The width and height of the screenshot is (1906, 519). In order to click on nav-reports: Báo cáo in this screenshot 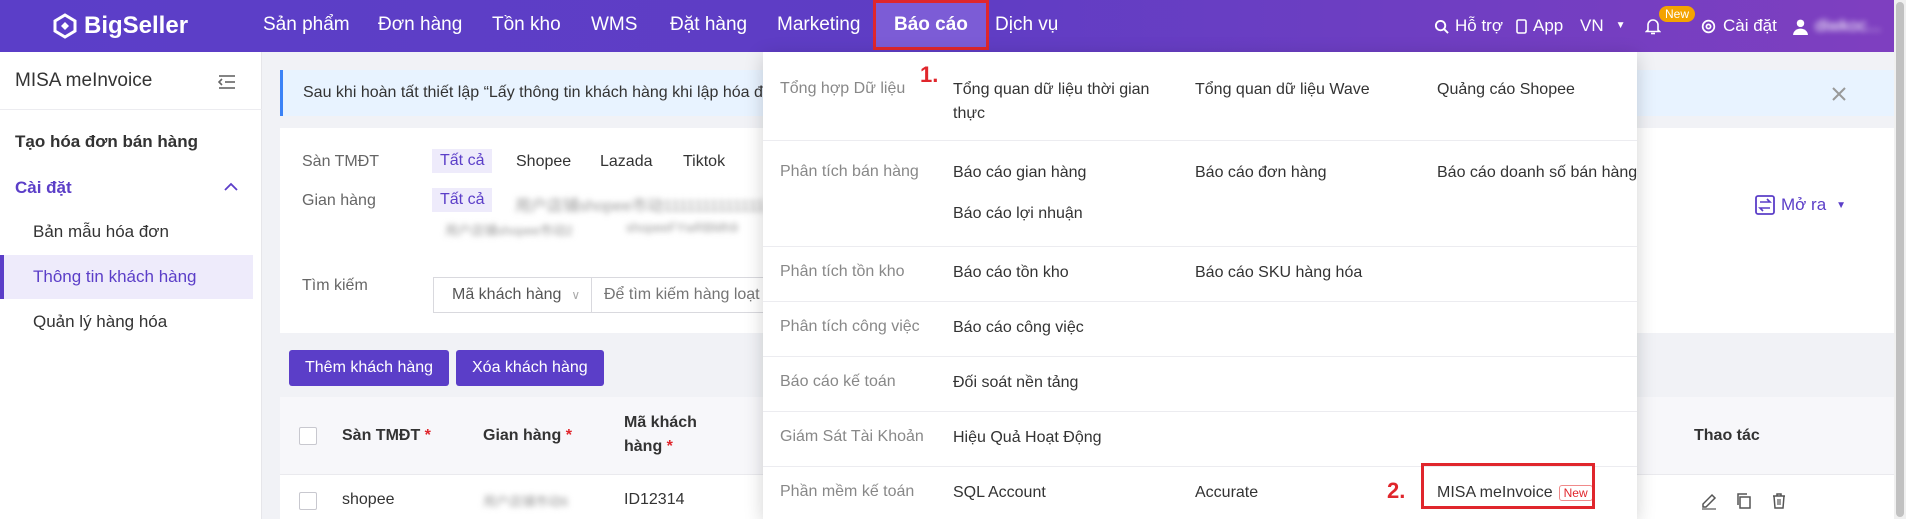, I will do `click(931, 25)`.